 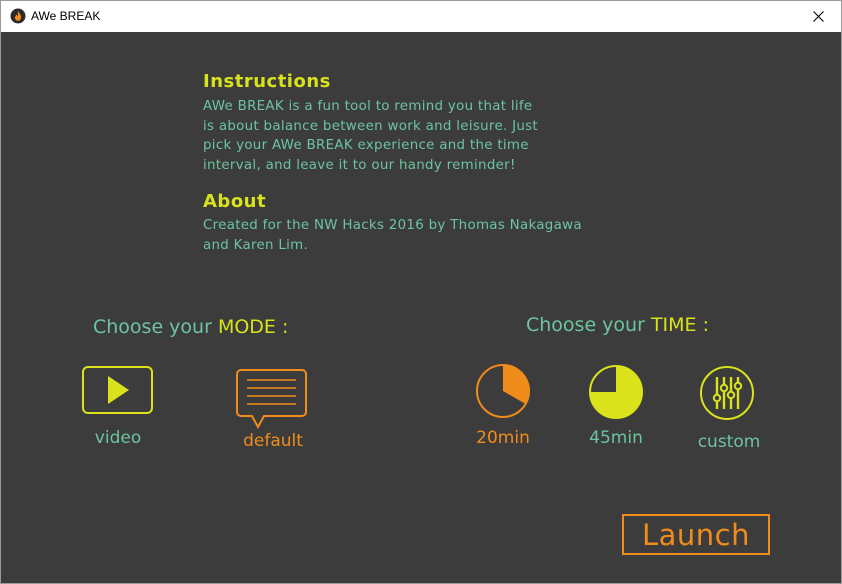 I want to click on time-45min-label: 45min, so click(x=616, y=438).